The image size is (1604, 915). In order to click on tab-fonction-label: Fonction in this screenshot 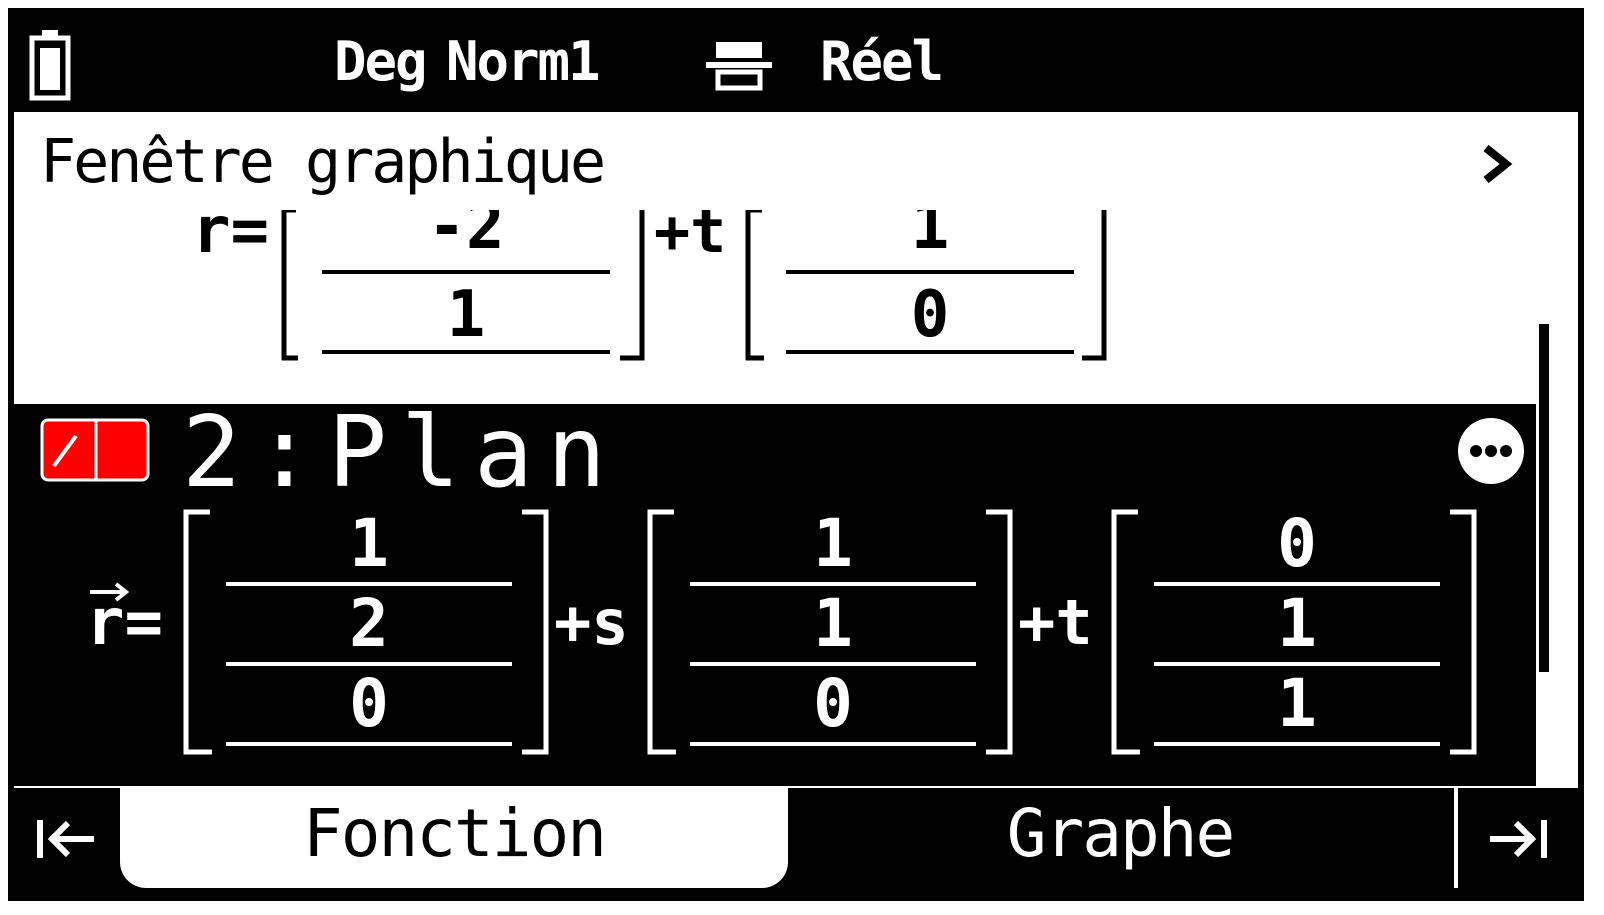, I will do `click(455, 833)`.